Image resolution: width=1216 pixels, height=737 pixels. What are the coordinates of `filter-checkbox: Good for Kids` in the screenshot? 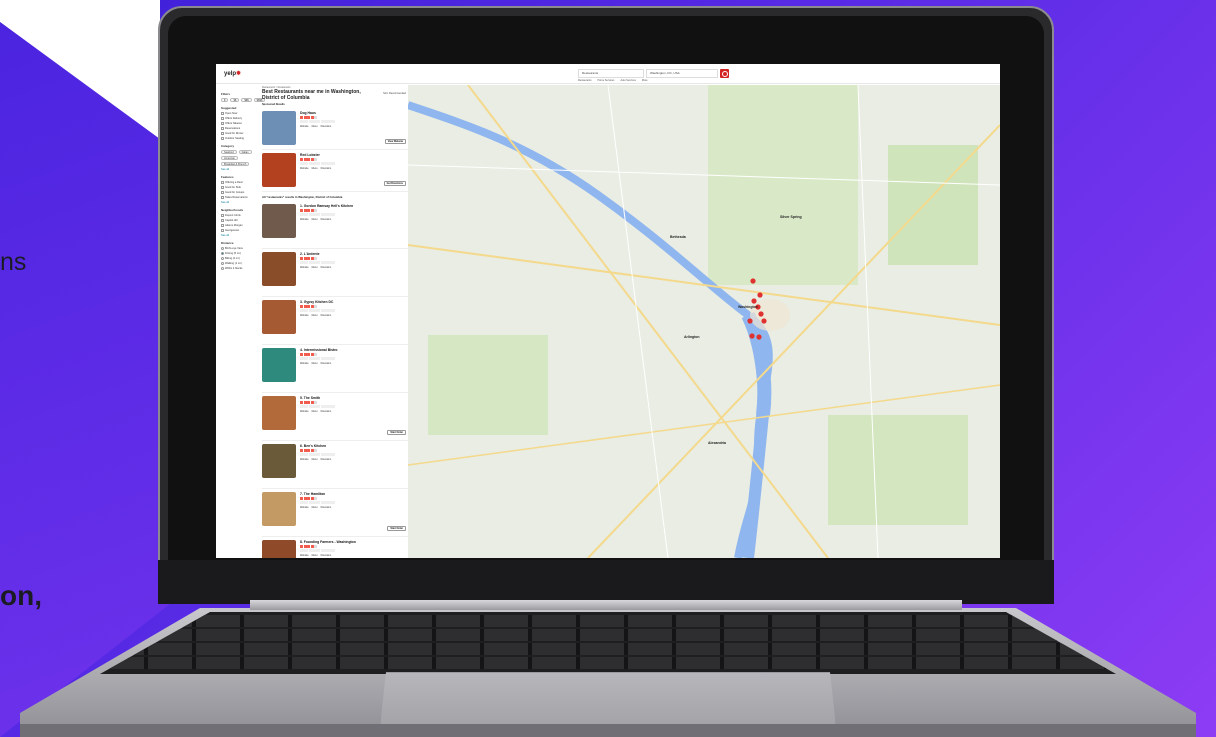 It's located at (240, 187).